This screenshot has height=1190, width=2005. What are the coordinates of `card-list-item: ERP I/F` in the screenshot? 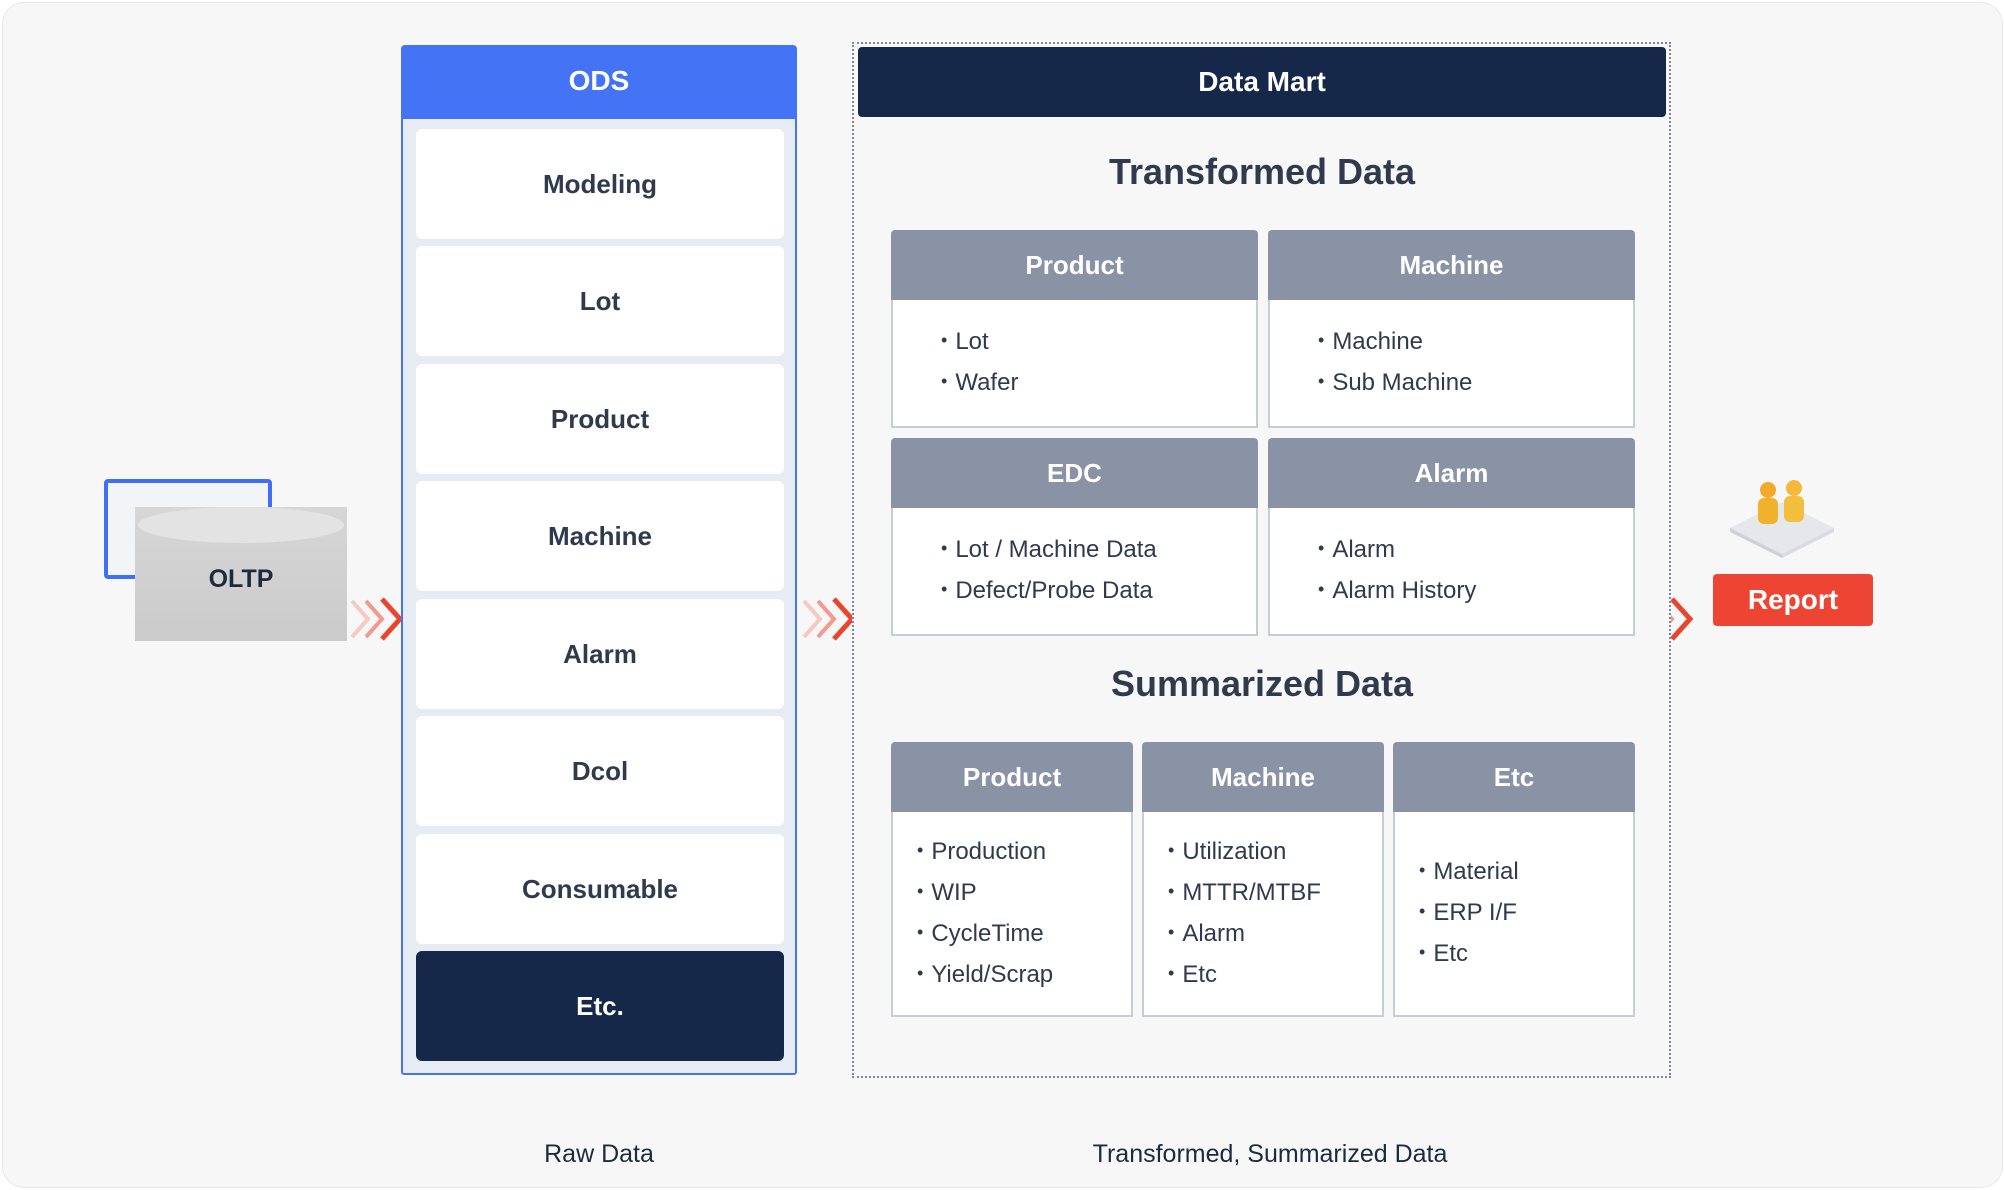 It's located at (1526, 913).